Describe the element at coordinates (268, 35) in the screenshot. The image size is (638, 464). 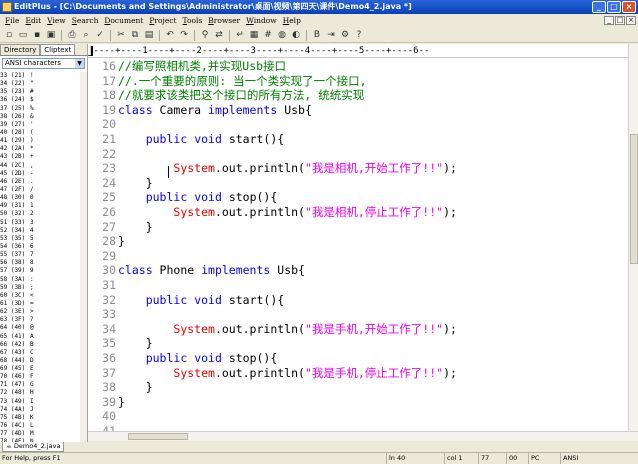
I see `line-number-icon: #` at that location.